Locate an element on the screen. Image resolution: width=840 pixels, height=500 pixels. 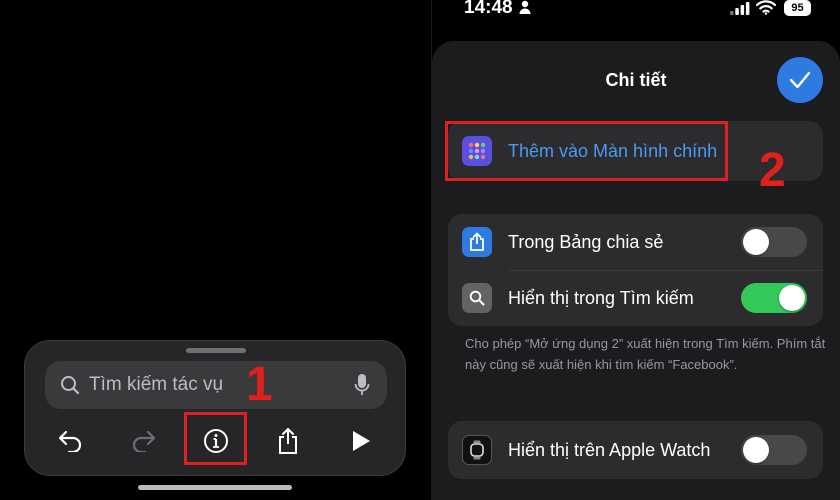
checkmark-icon is located at coordinates (800, 80).